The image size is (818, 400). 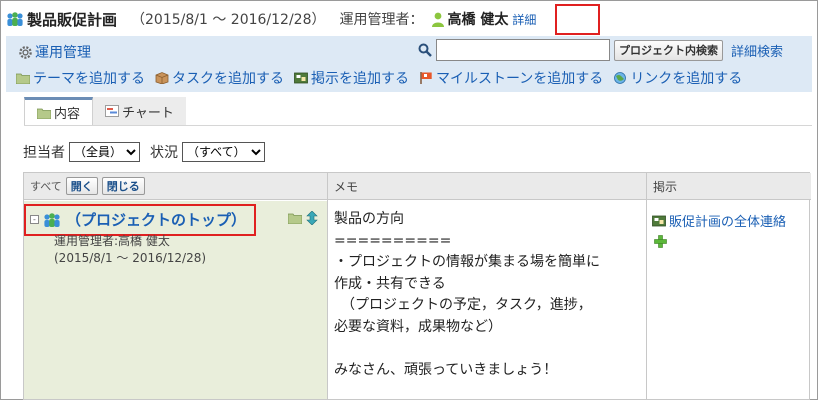 I want to click on project-top-meta: 運用管理者:高橋 健太 (2015/8/1 ～ 2016/12/28), so click(x=130, y=250).